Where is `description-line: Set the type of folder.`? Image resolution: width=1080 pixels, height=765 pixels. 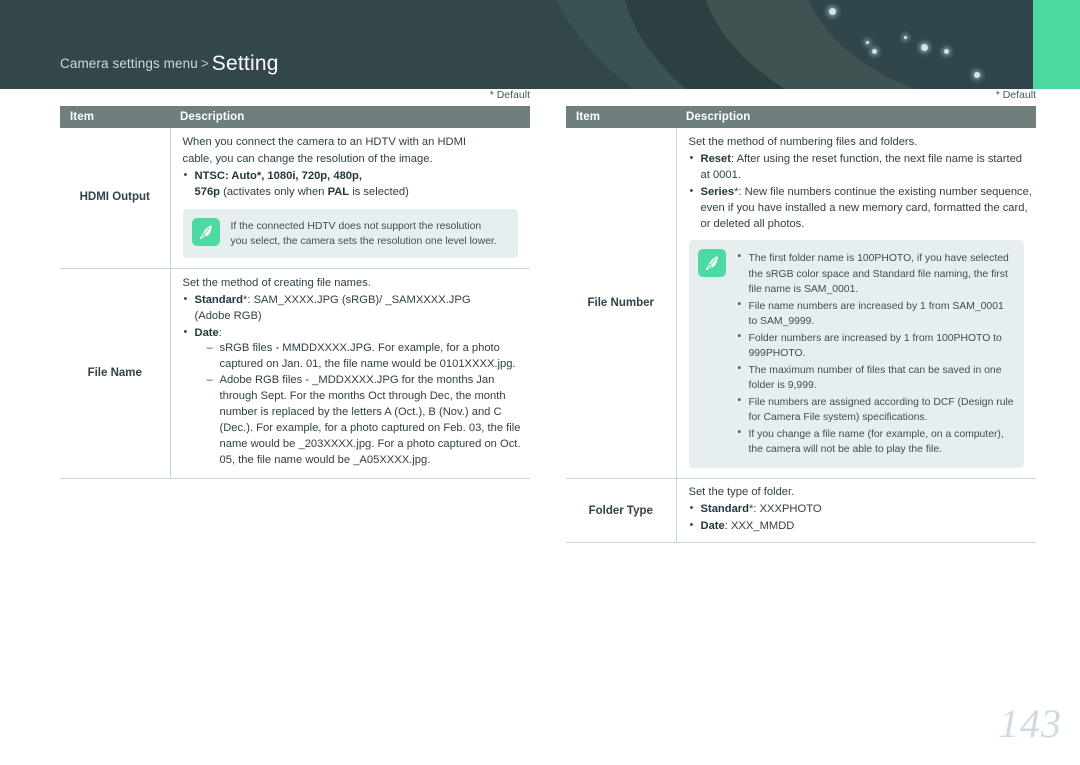 description-line: Set the type of folder. is located at coordinates (741, 492).